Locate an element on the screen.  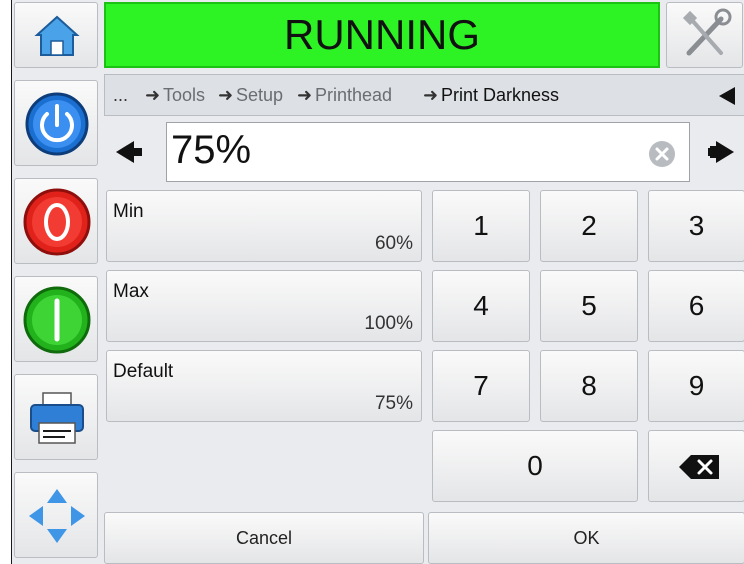
navigate-icon is located at coordinates (57, 516).